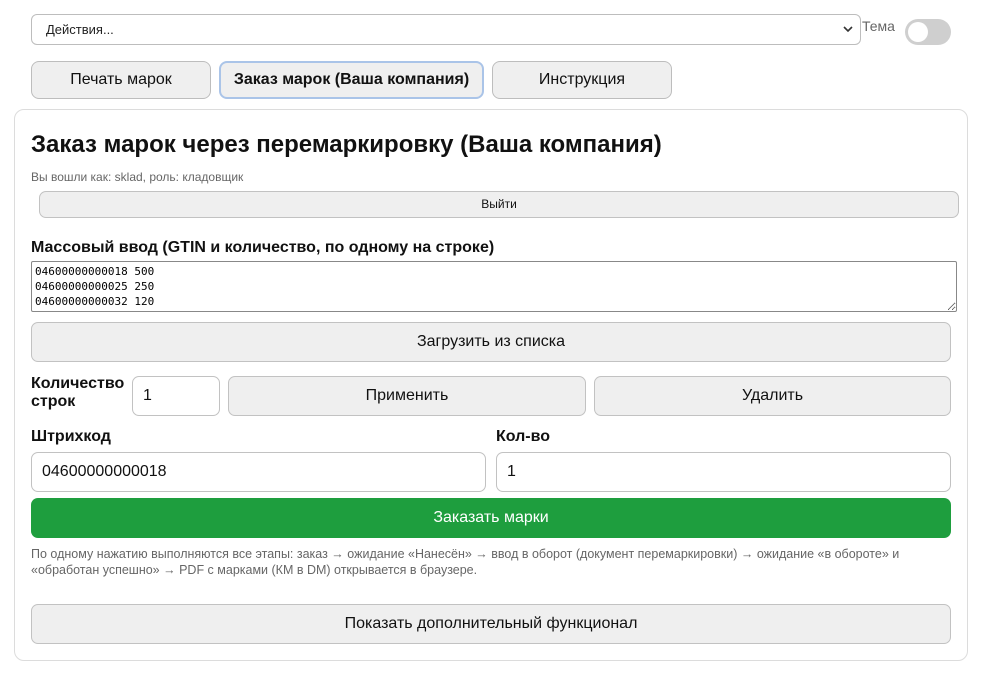 The image size is (982, 675). I want to click on theme-label: Тема, so click(878, 26).